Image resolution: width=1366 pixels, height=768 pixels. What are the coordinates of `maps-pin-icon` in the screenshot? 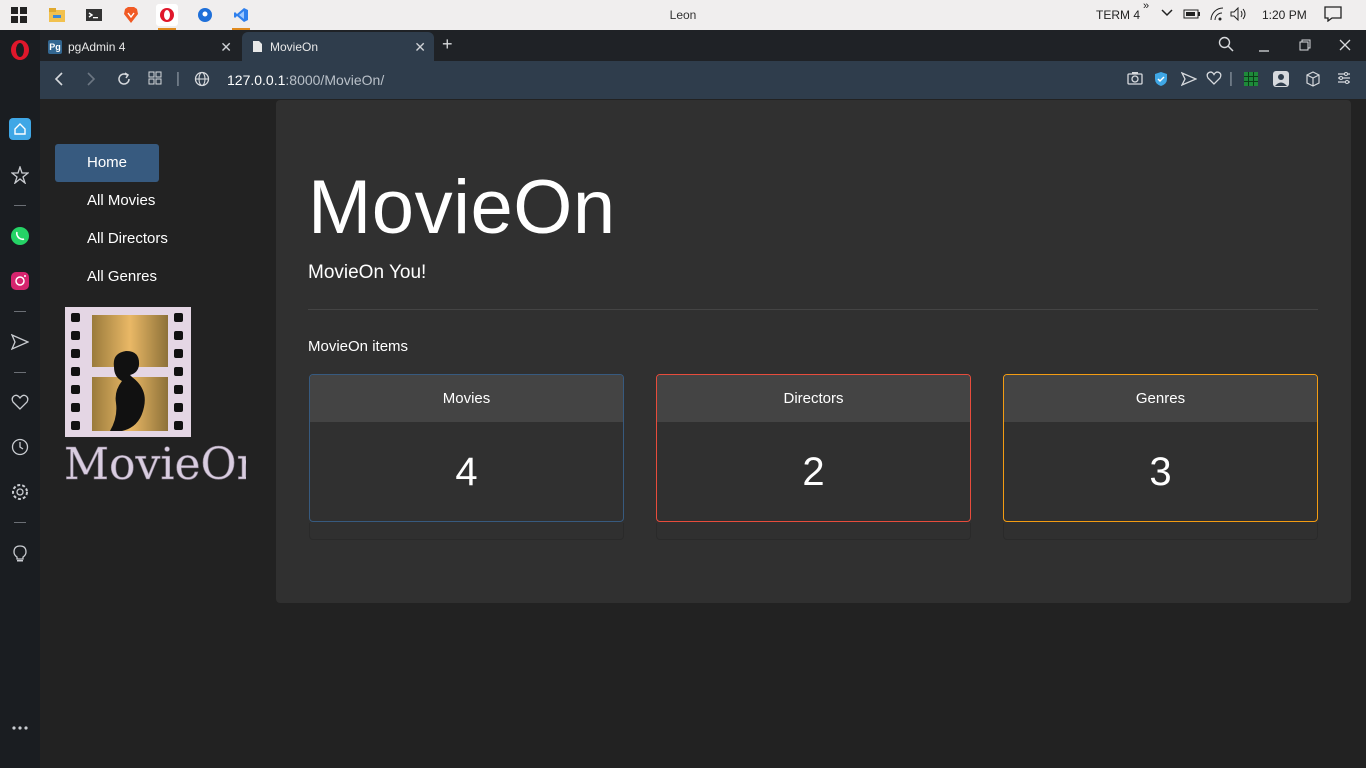 It's located at (205, 15).